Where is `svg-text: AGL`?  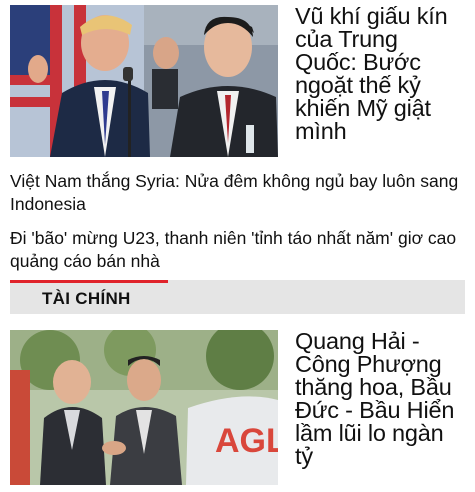
svg-text: AGL is located at coordinates (246, 441).